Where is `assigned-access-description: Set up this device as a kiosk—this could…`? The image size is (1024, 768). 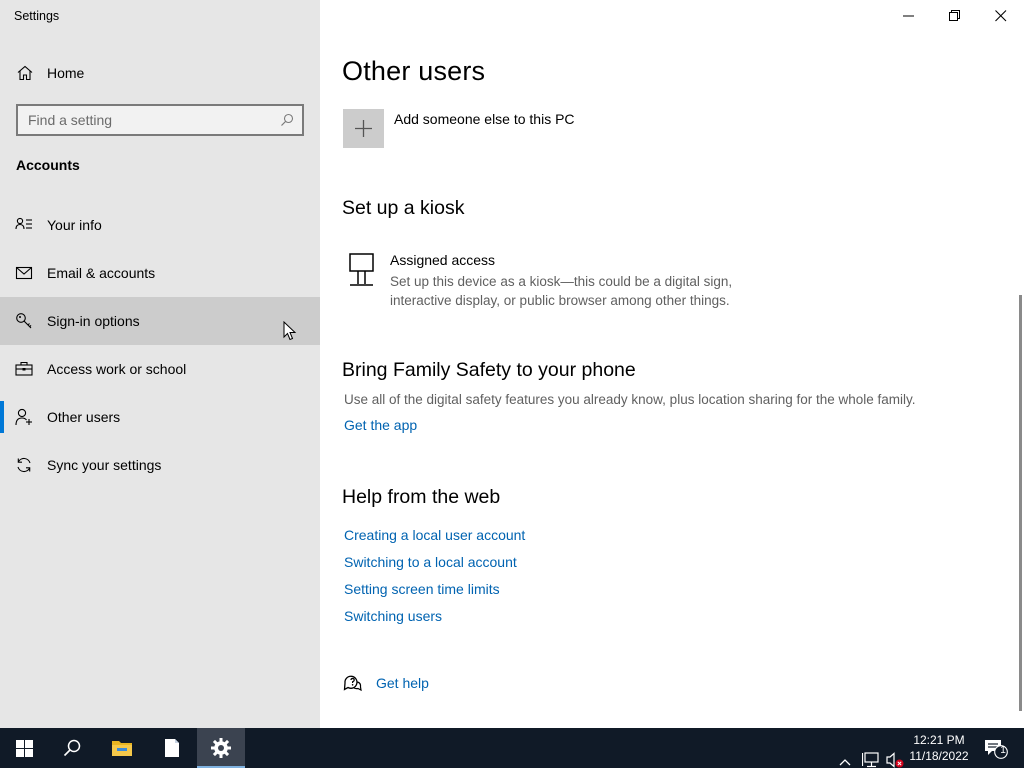 assigned-access-description: Set up this device as a kiosk—this could… is located at coordinates (561, 291).